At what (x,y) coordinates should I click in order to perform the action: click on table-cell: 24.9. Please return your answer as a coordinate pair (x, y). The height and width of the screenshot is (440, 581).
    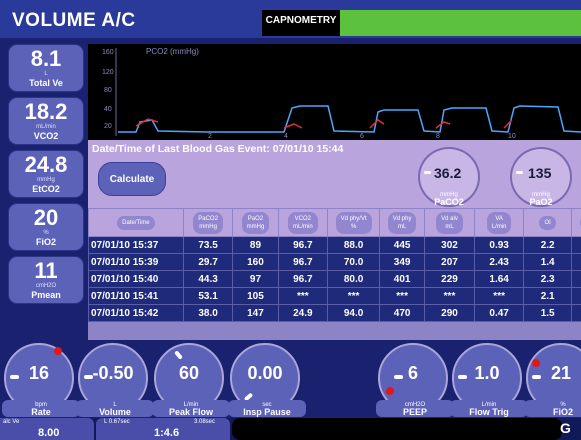
    Looking at the image, I should click on (303, 313).